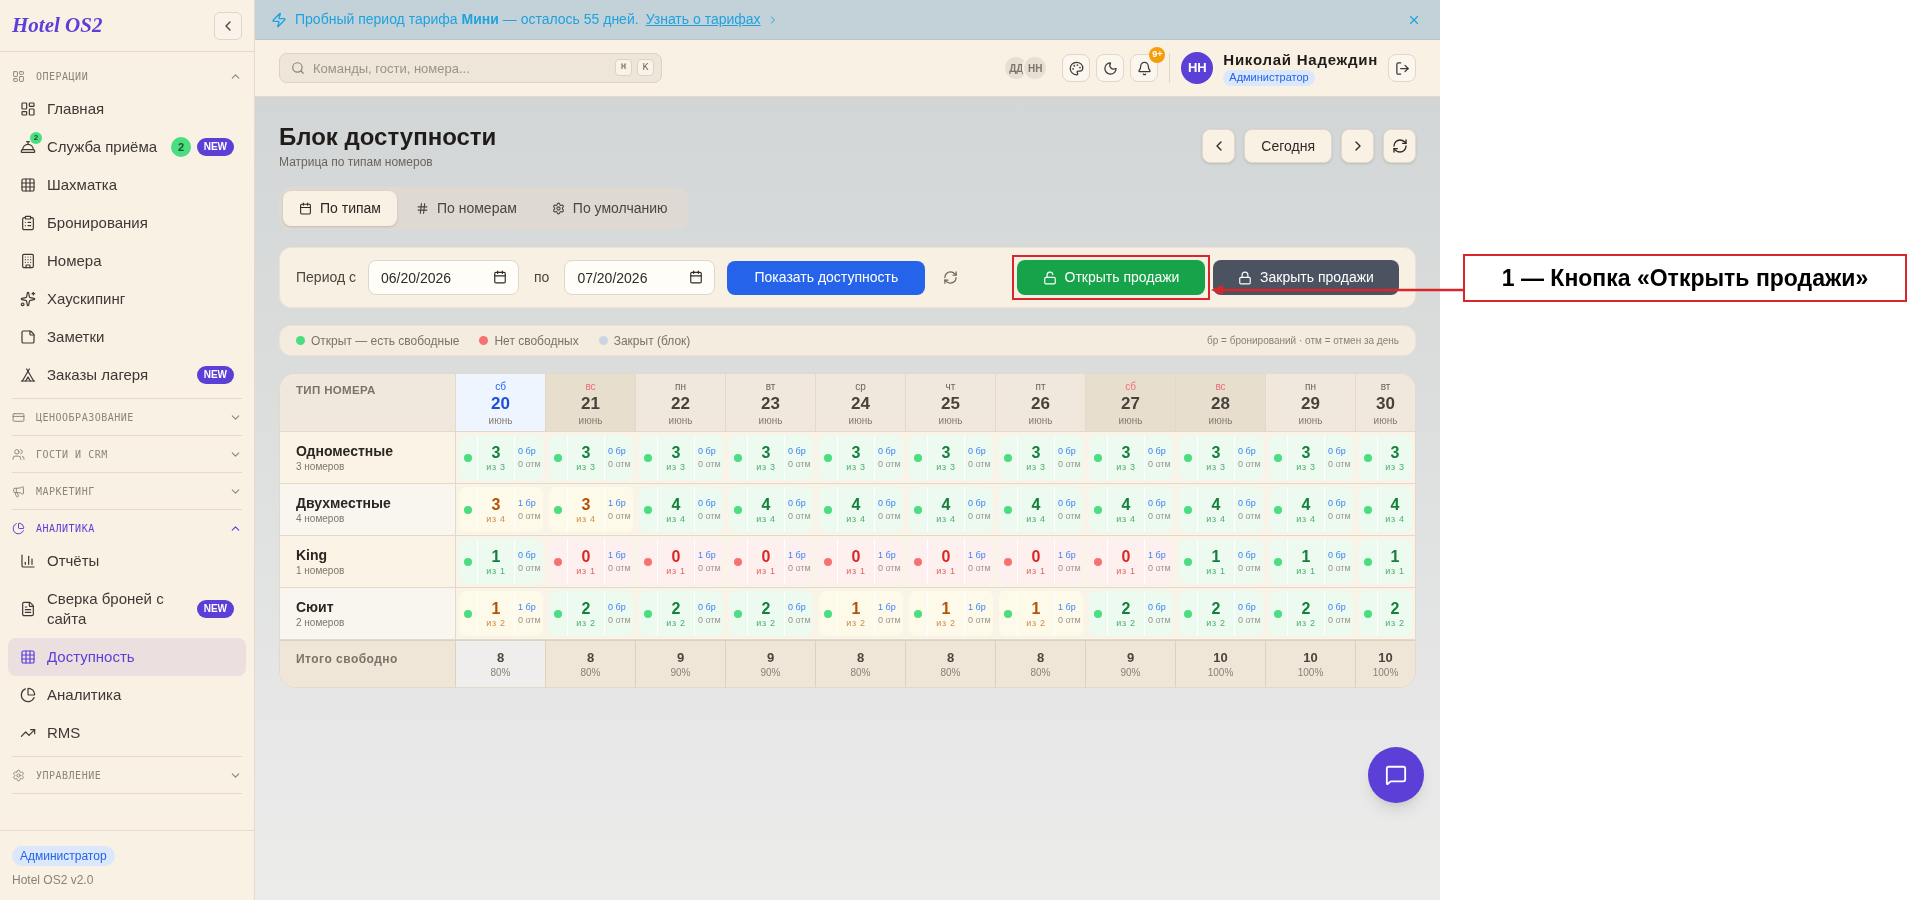  Describe the element at coordinates (770, 420) in the screenshot. I see `month-label: июнь` at that location.